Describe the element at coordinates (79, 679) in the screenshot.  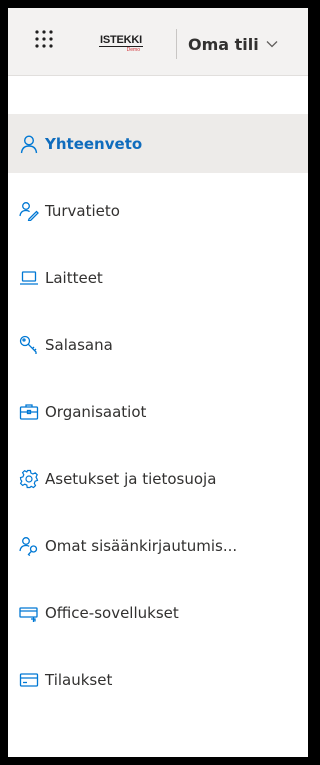
I see `nav-item-label: Tilaukset` at that location.